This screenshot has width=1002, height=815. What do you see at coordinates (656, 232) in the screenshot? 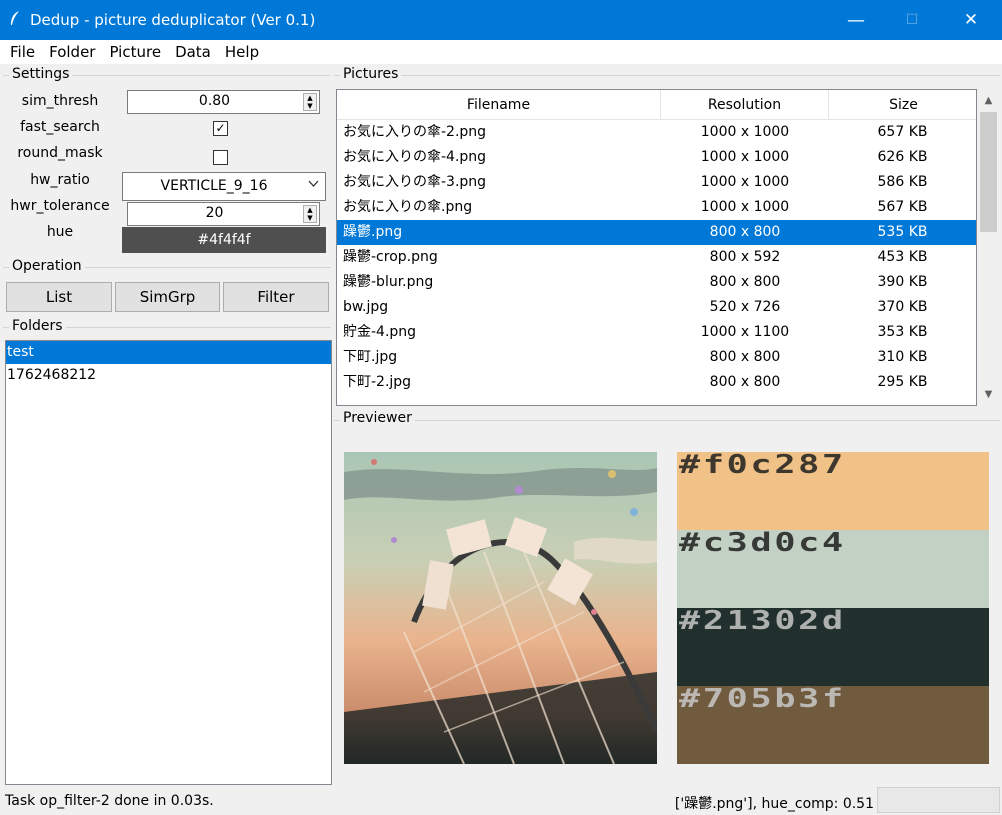
I see `table-row: 躁鬱.png 800 x 800 535 KB` at bounding box center [656, 232].